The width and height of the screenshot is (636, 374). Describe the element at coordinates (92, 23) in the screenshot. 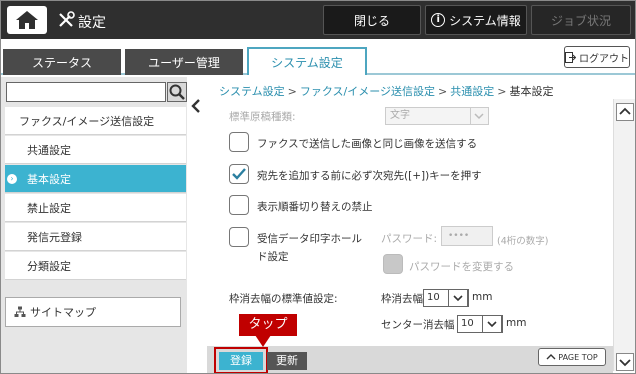

I see `app-title: 設定` at that location.